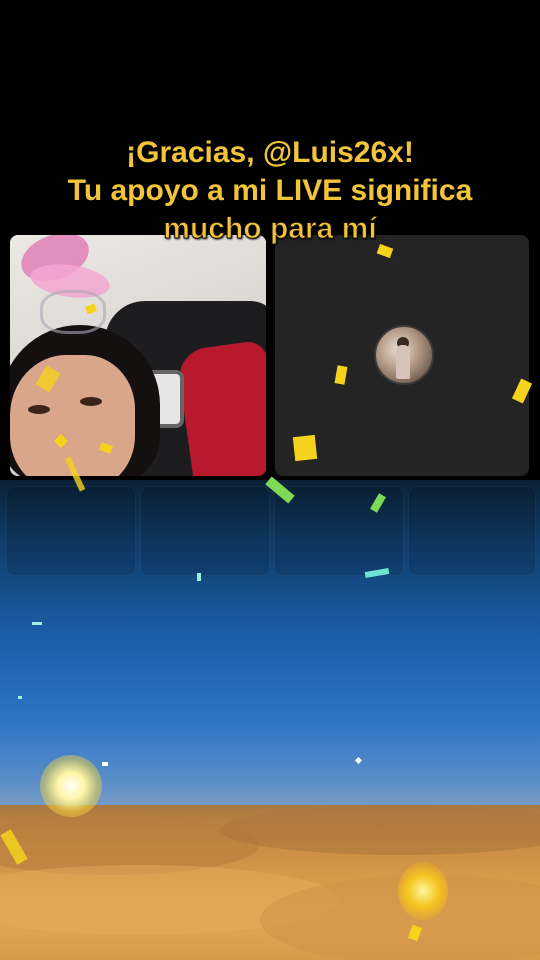 The width and height of the screenshot is (540, 960). Describe the element at coordinates (403, 362) in the screenshot. I see `avatar-figure` at that location.